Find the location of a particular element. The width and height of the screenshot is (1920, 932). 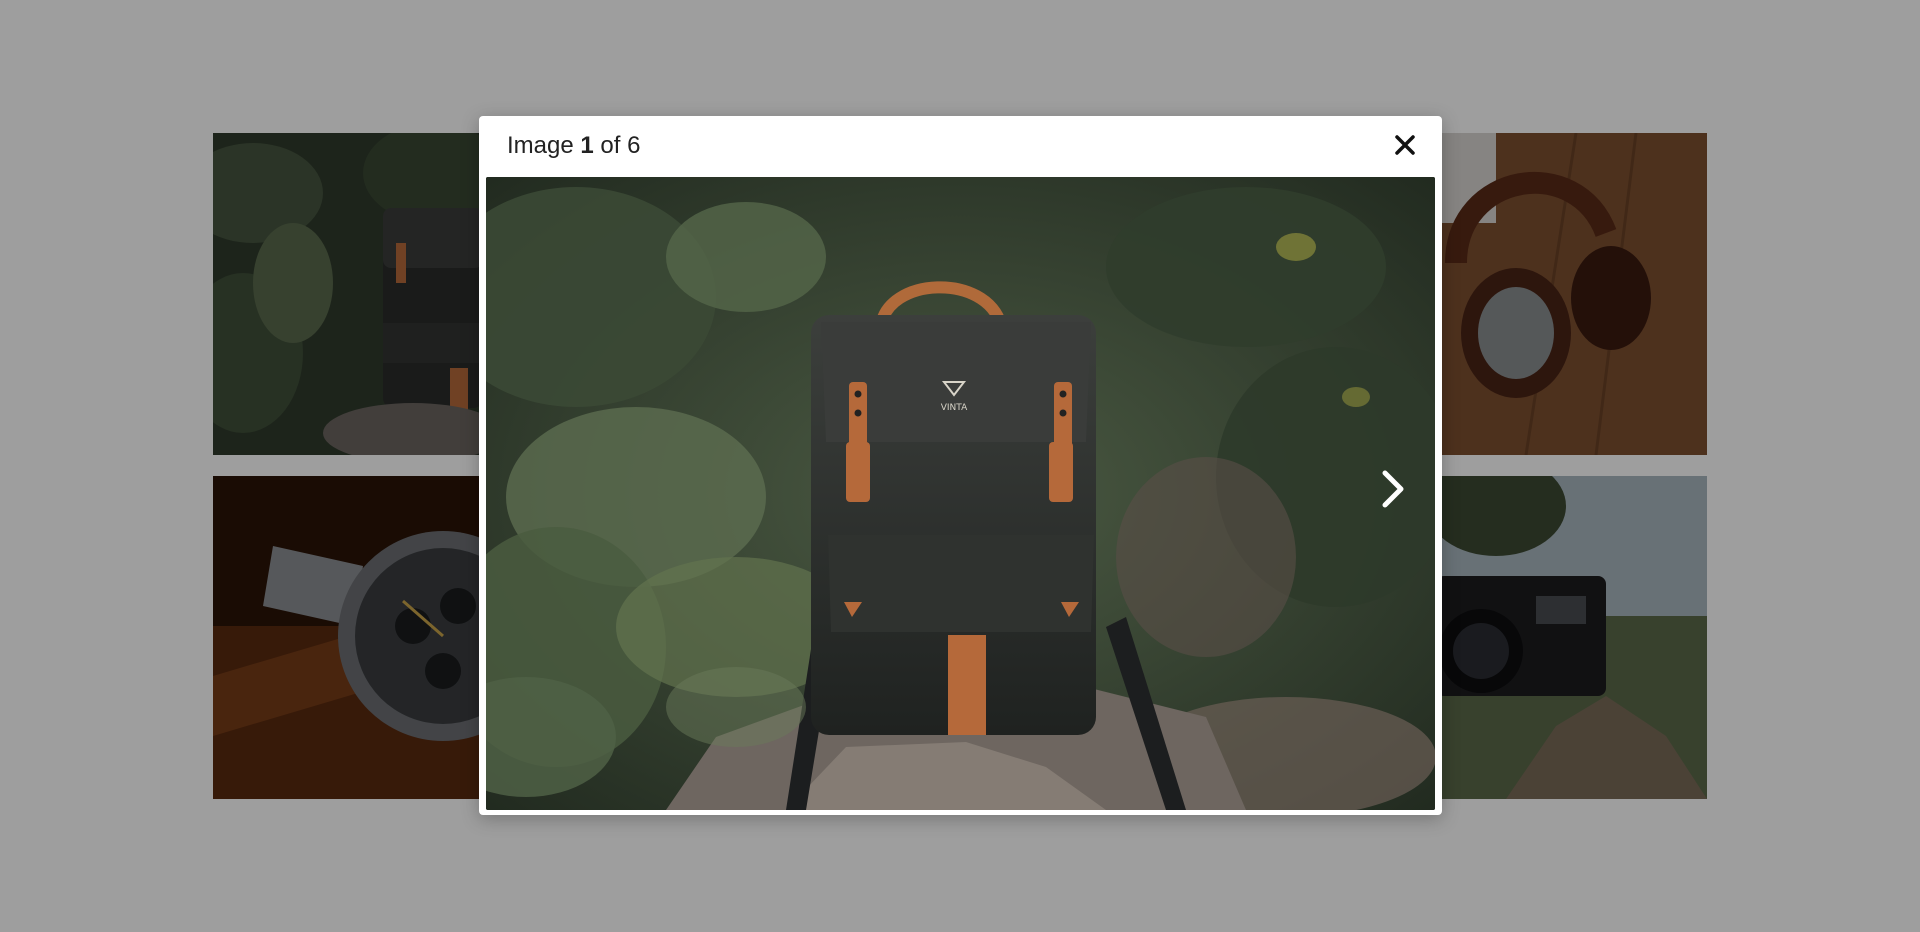

close-icon is located at coordinates (1405, 145).